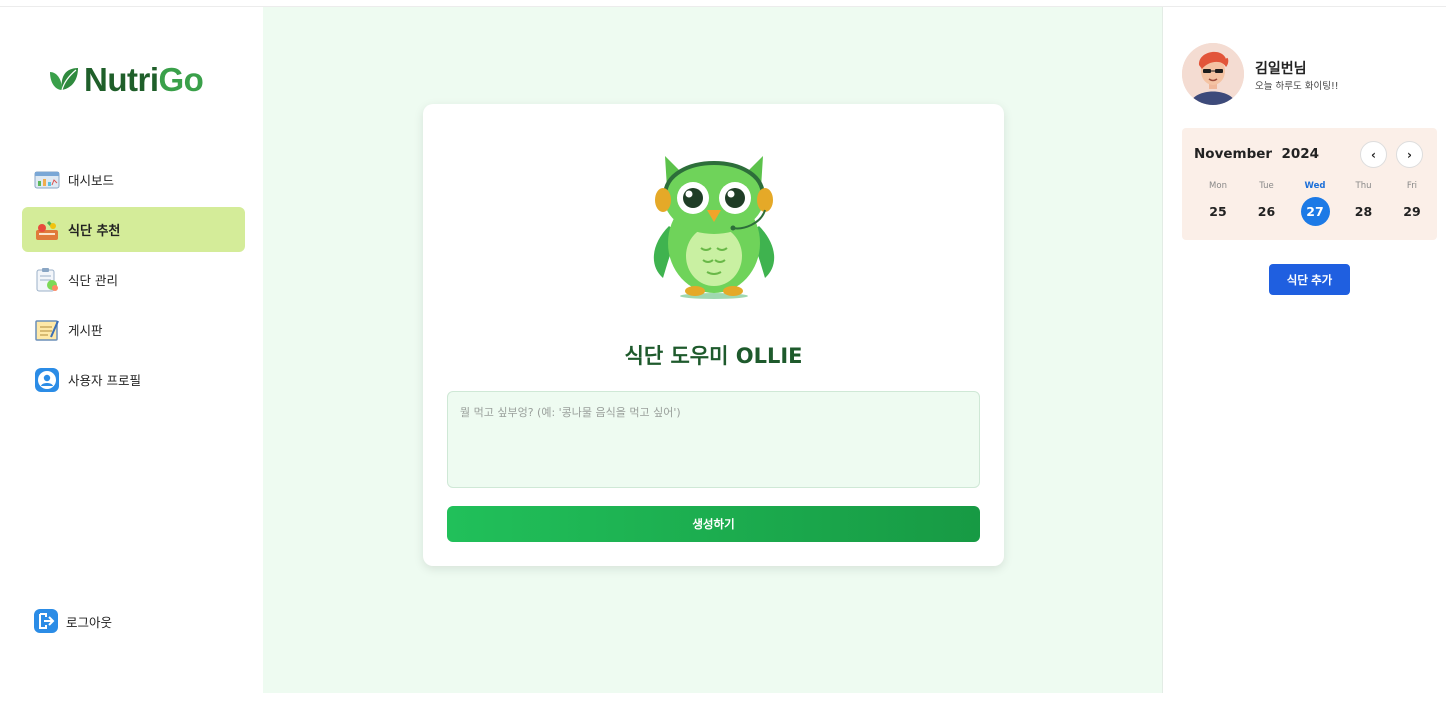 The width and height of the screenshot is (1446, 713). Describe the element at coordinates (1363, 211) in the screenshot. I see `day-date: 28` at that location.